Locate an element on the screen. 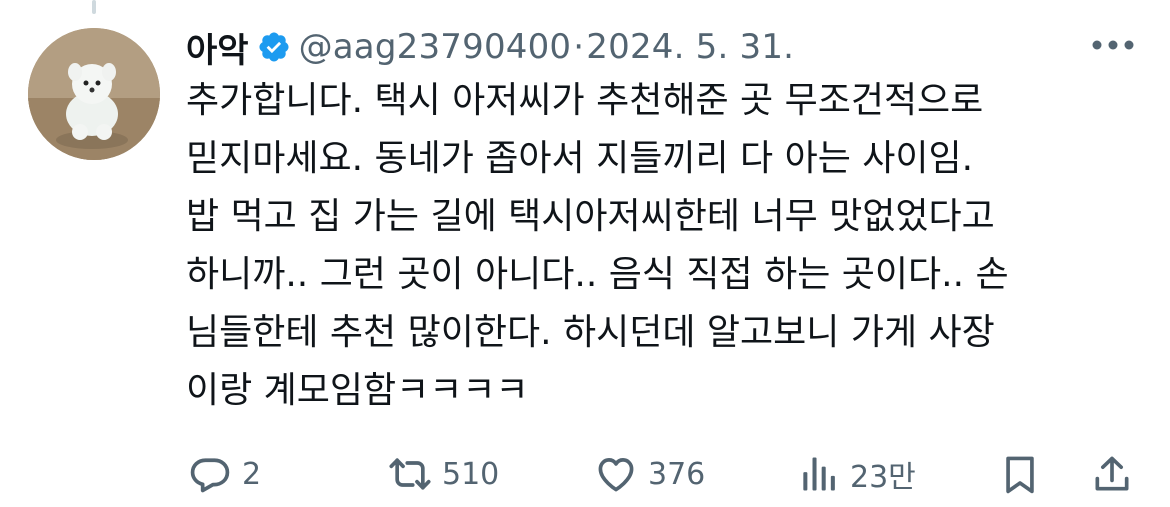 This screenshot has height=507, width=1170. bookmark-button is located at coordinates (1020, 474).